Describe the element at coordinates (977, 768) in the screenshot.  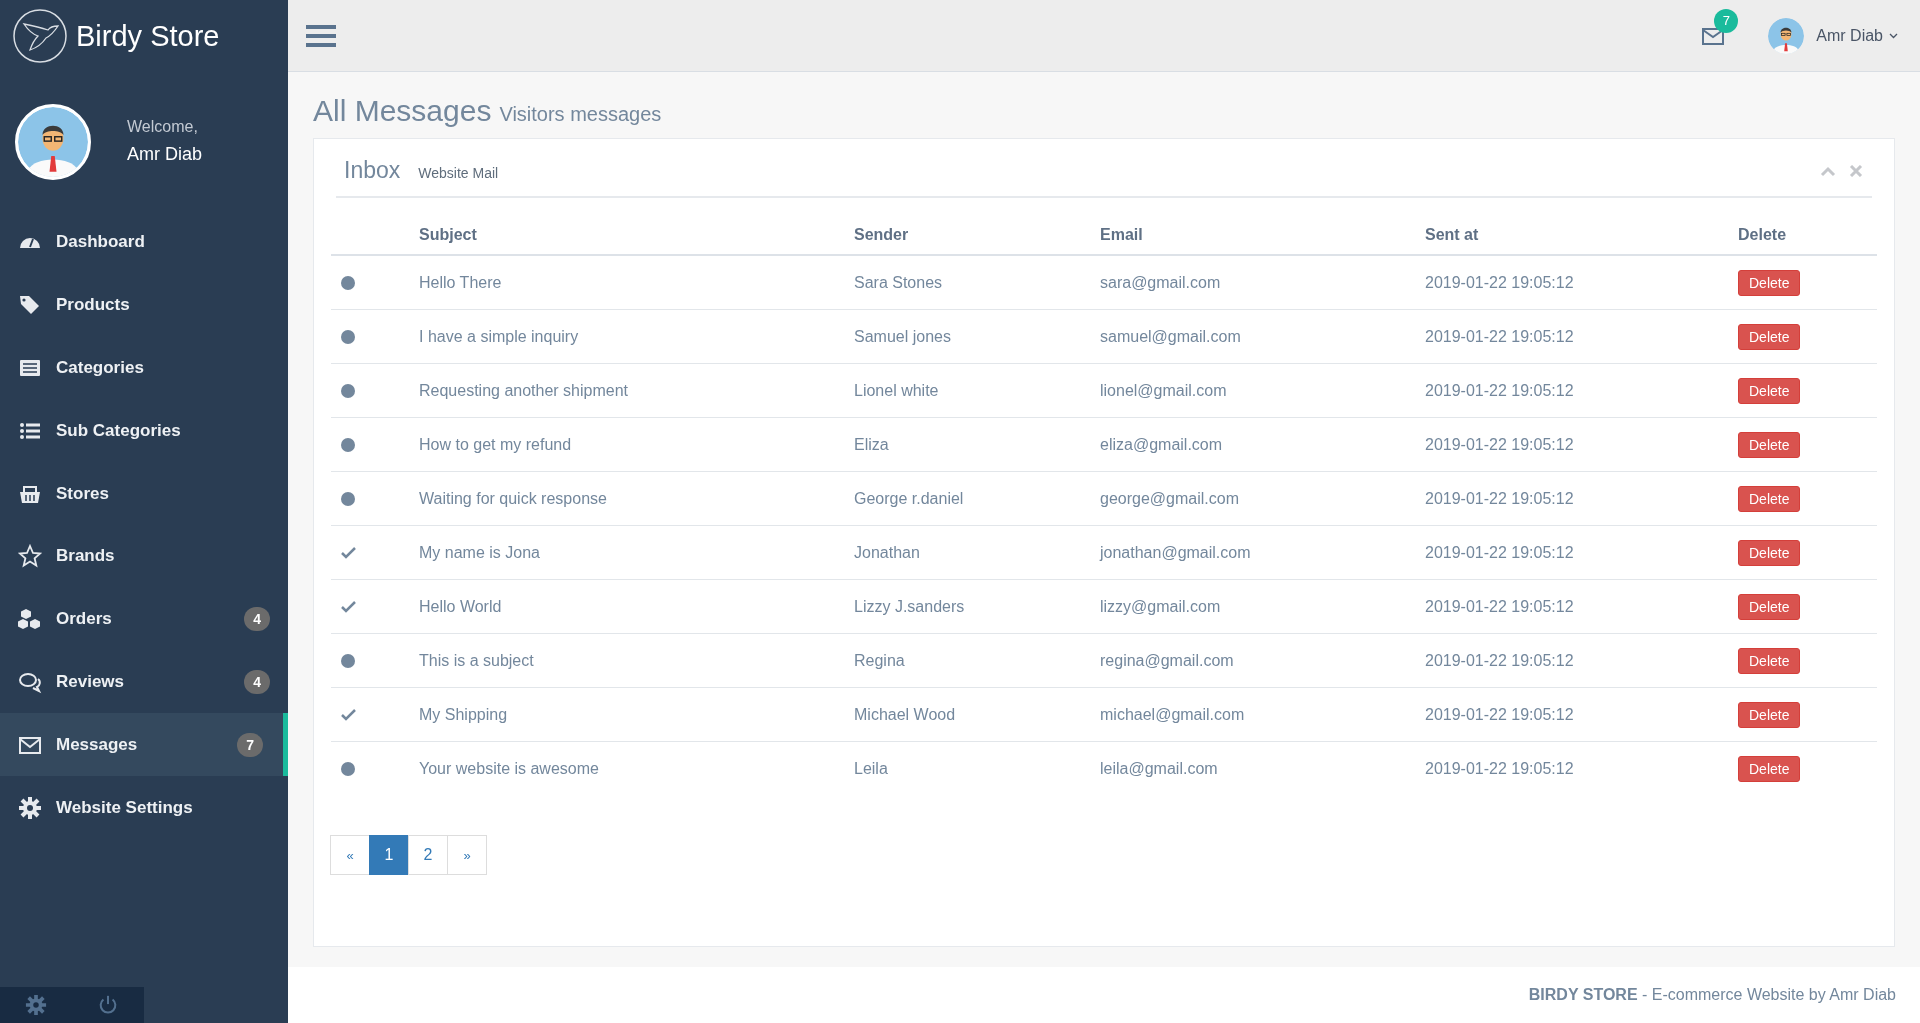
I see `table-cell: Leila` at that location.